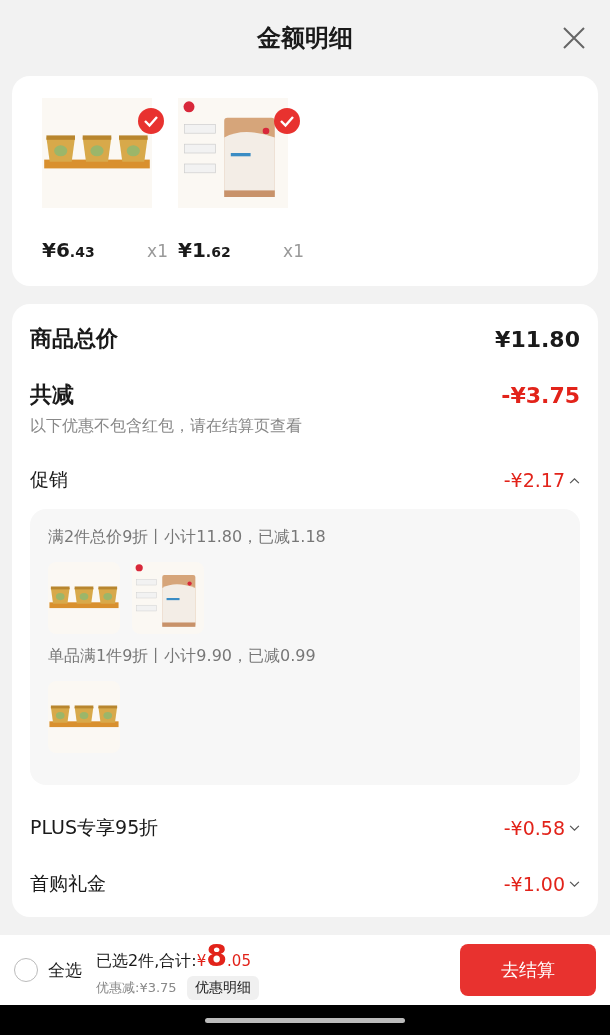 The height and width of the screenshot is (1035, 610). Describe the element at coordinates (166, 426) in the screenshot. I see `discount-note: 以下优惠不包含红包，请在结算页查看` at that location.